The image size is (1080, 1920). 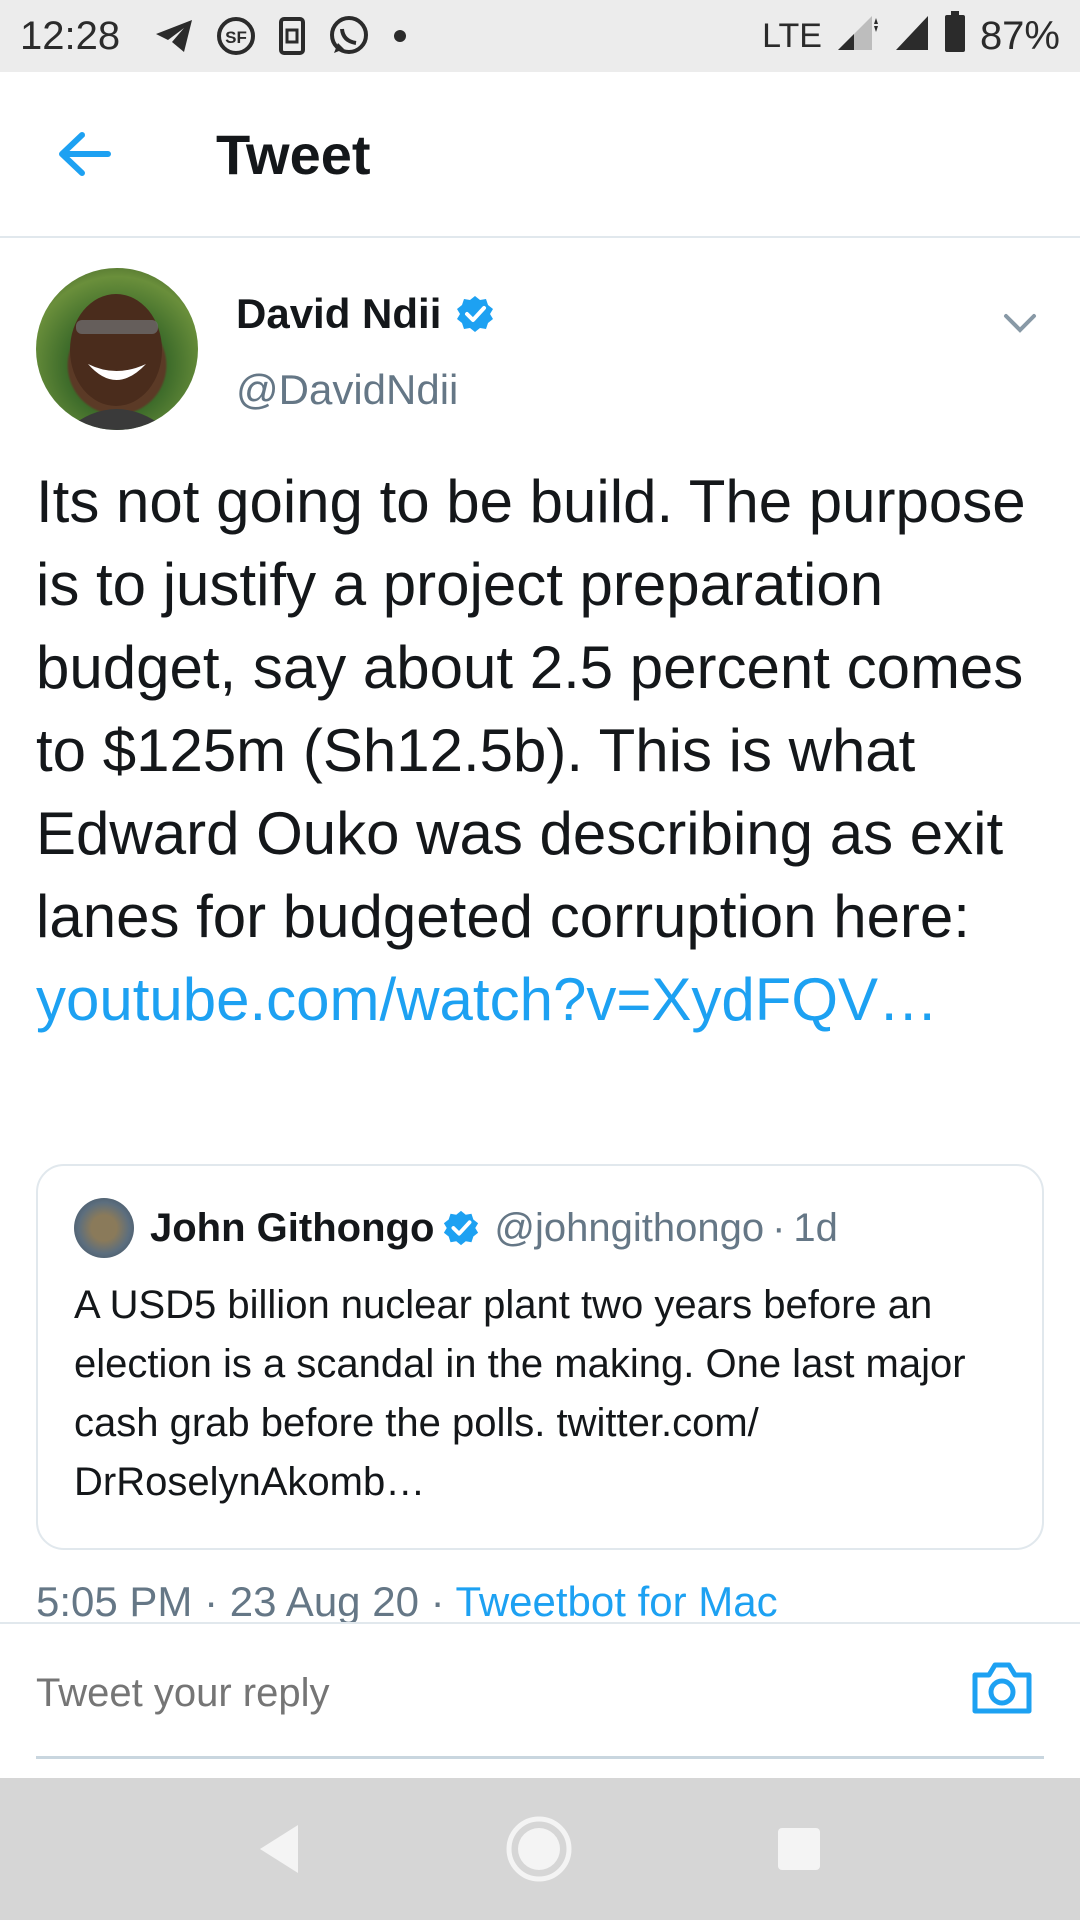 What do you see at coordinates (293, 154) in the screenshot?
I see `page-title: Tweet` at bounding box center [293, 154].